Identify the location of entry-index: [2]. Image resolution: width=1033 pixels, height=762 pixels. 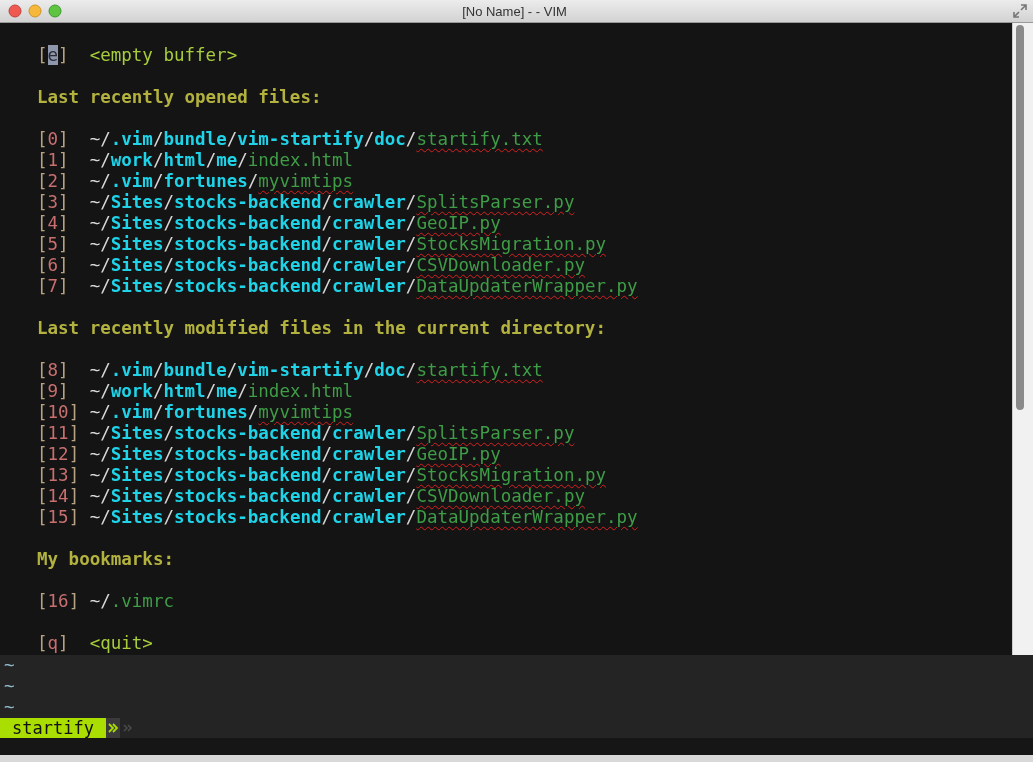
(63, 181).